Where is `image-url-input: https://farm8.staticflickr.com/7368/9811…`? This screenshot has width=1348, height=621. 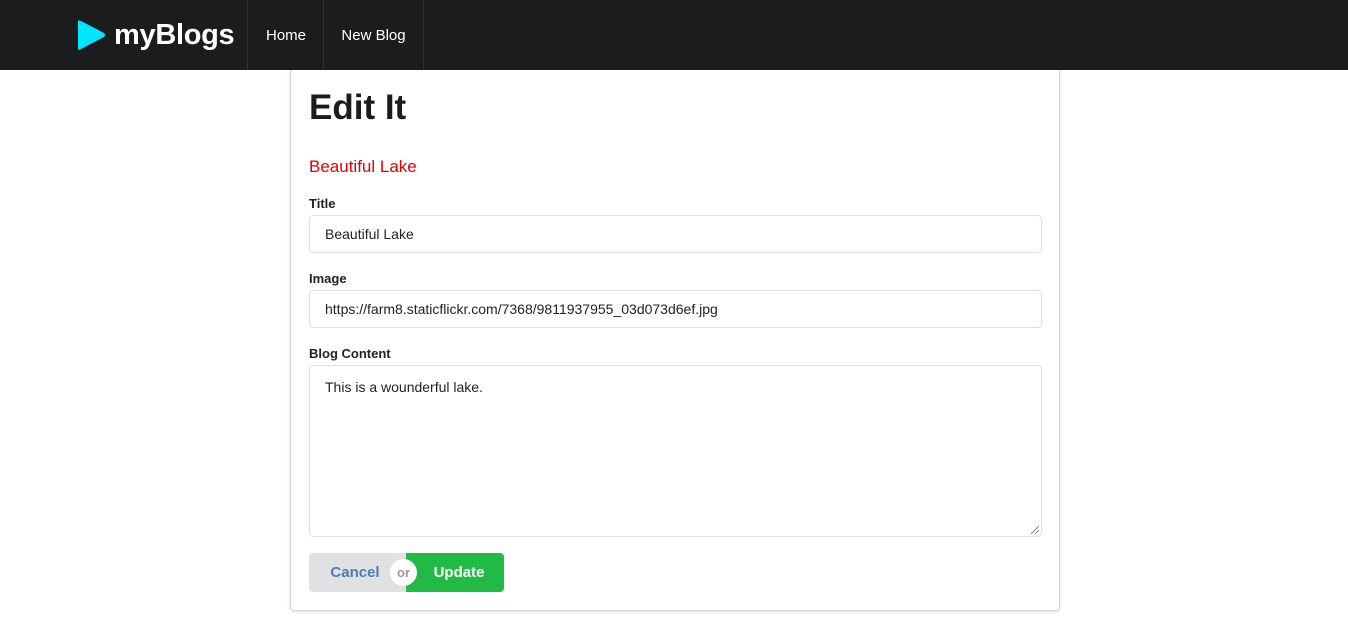
image-url-input: https://farm8.staticflickr.com/7368/9811… is located at coordinates (675, 309).